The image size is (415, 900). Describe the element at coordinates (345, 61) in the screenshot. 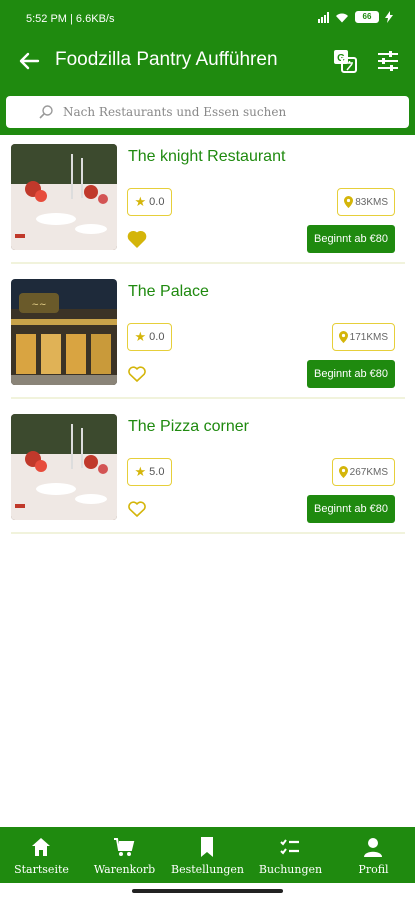

I see `translate-icon: G` at that location.